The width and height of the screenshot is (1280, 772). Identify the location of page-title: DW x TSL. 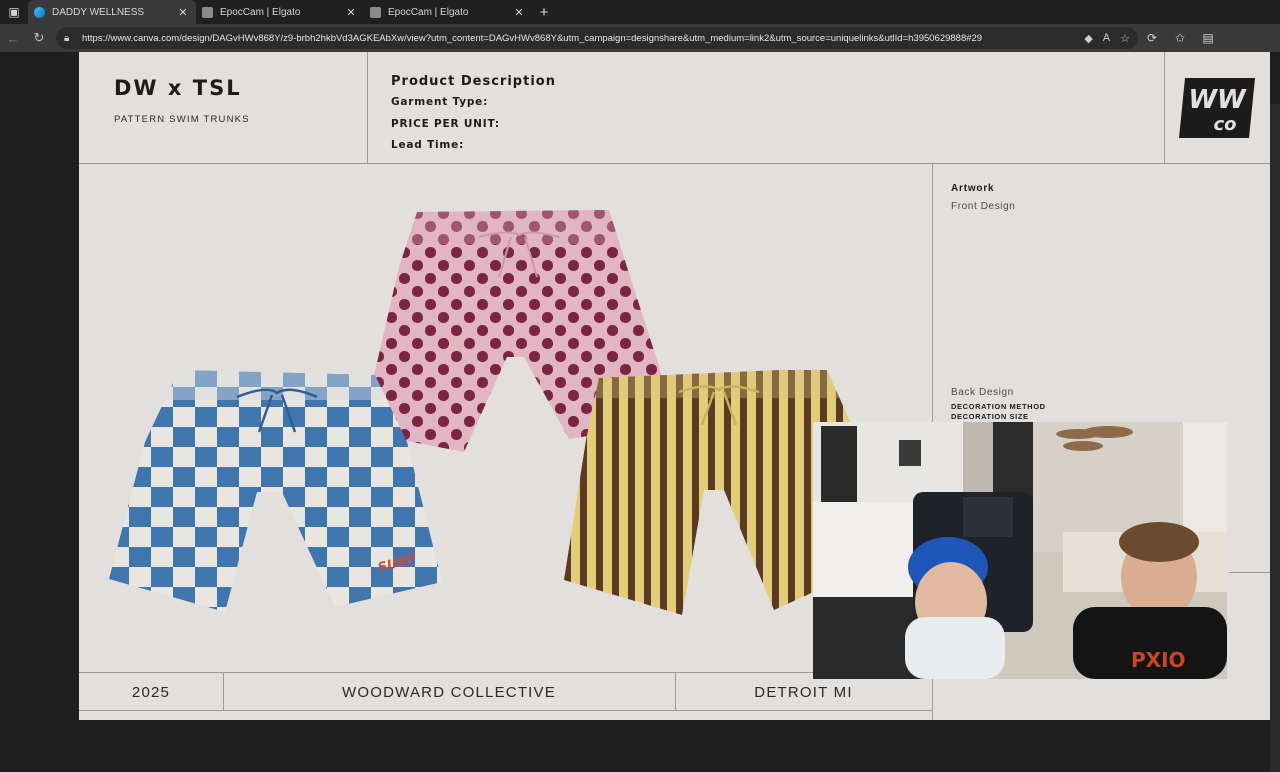
(178, 88).